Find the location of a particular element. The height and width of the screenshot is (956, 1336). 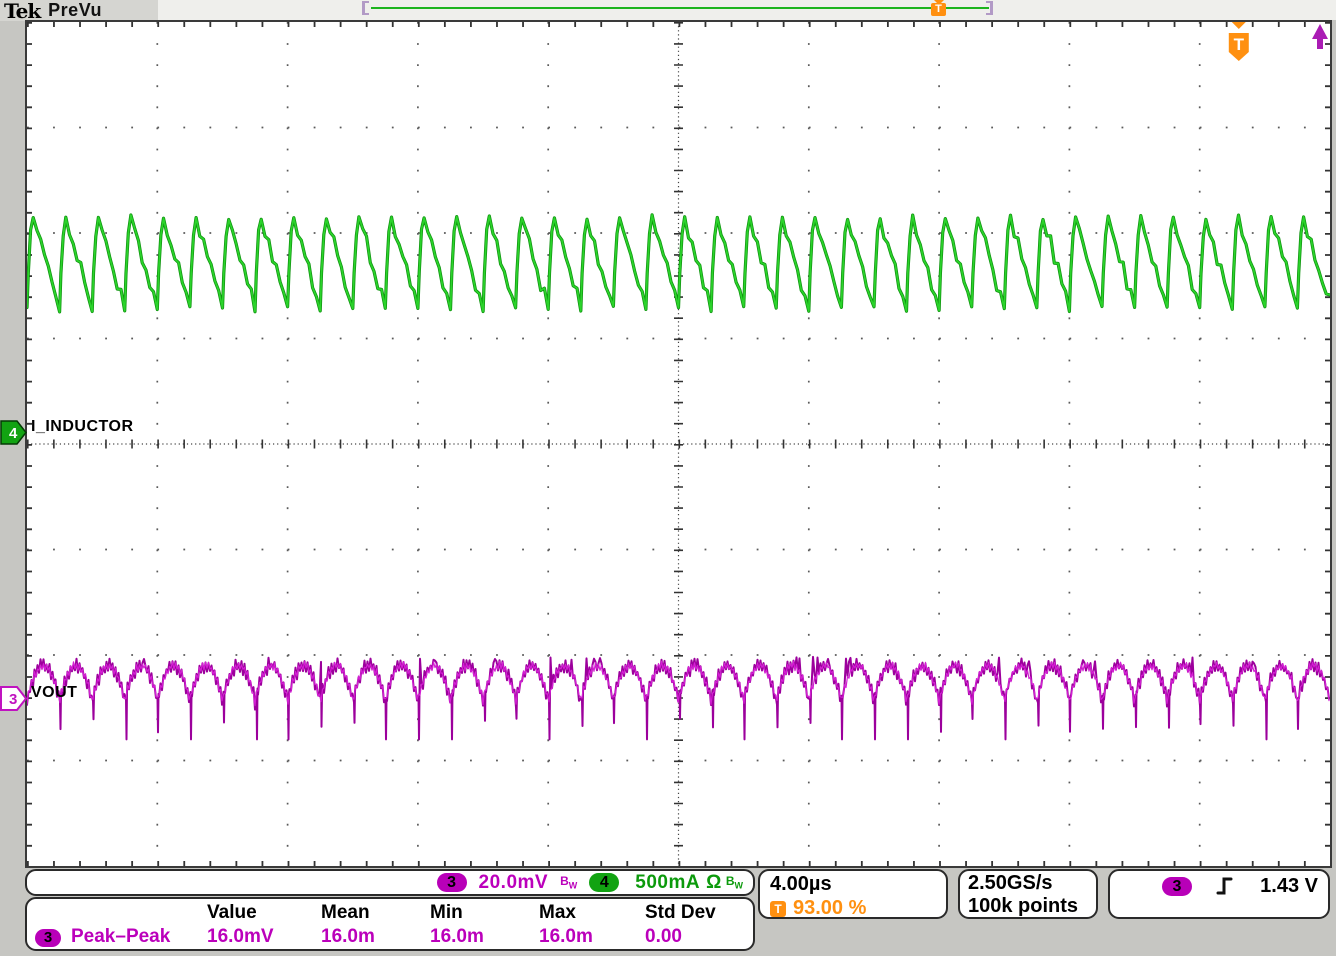

channel4-label: I_INDUCTOR is located at coordinates (82, 426).